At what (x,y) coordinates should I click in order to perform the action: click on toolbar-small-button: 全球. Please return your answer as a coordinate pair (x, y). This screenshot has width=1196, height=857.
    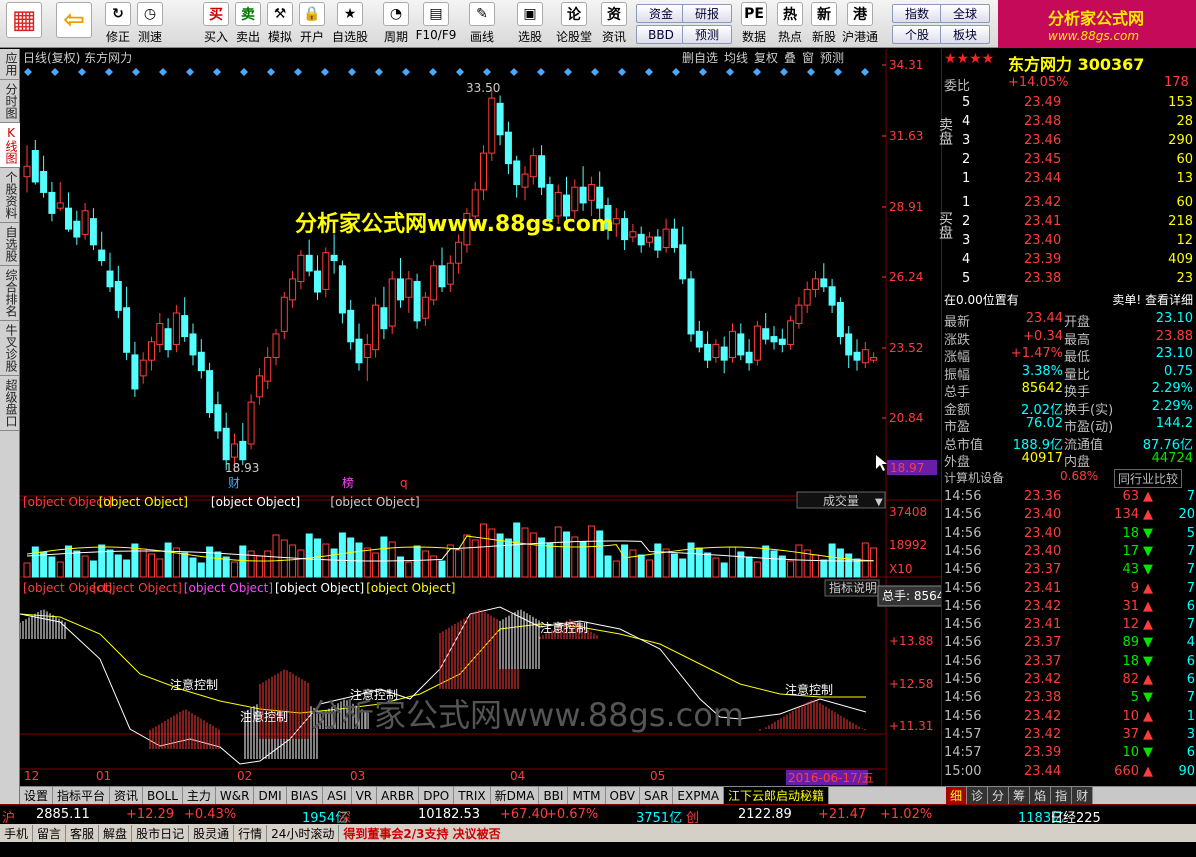
    Looking at the image, I should click on (965, 13).